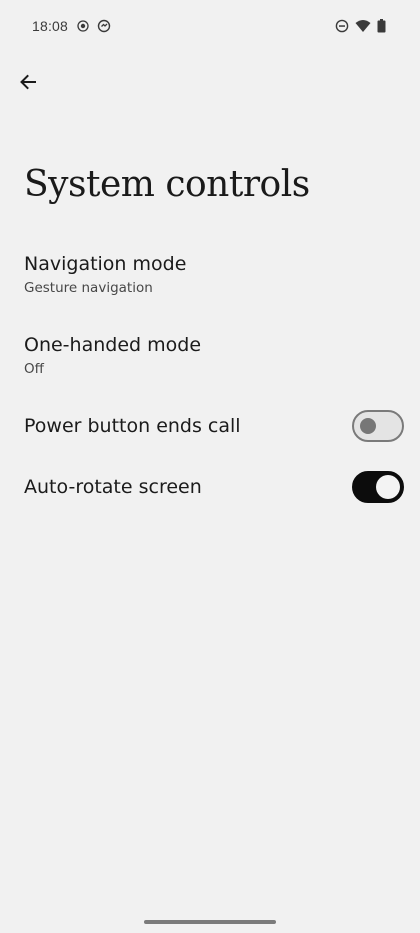 The width and height of the screenshot is (420, 933). What do you see at coordinates (50, 26) in the screenshot?
I see `status-time: 18:08` at bounding box center [50, 26].